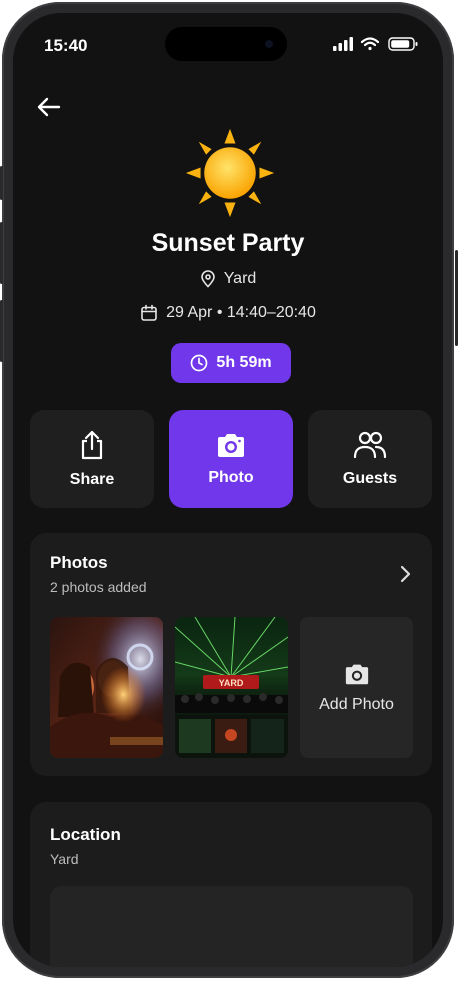  I want to click on concert-photo-image: YARD, so click(231, 687).